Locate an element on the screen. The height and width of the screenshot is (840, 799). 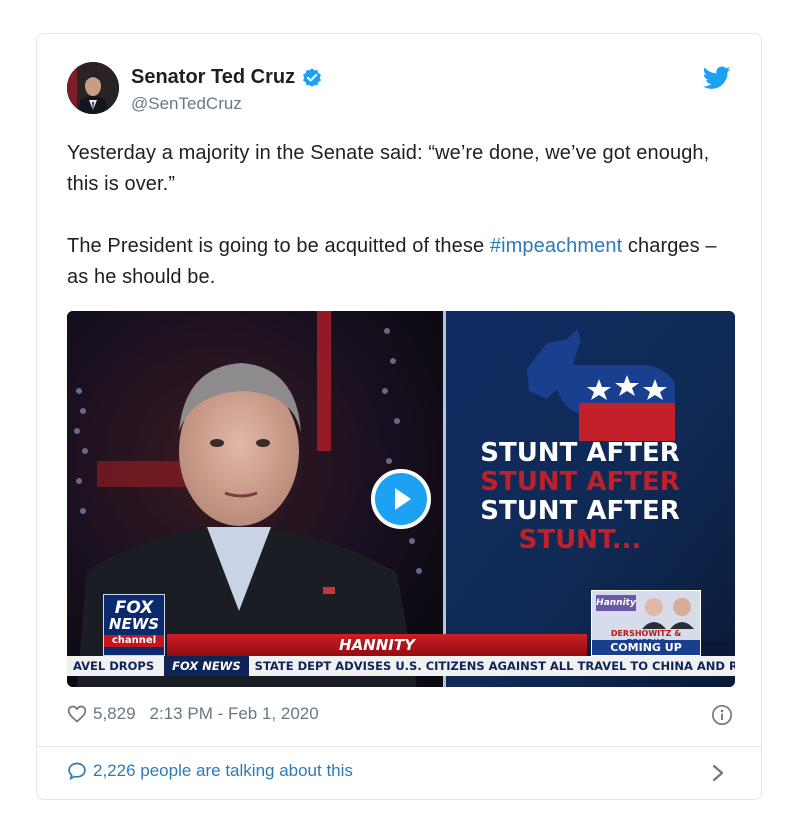
coming-up-show-badge: Hannity is located at coordinates (616, 603).